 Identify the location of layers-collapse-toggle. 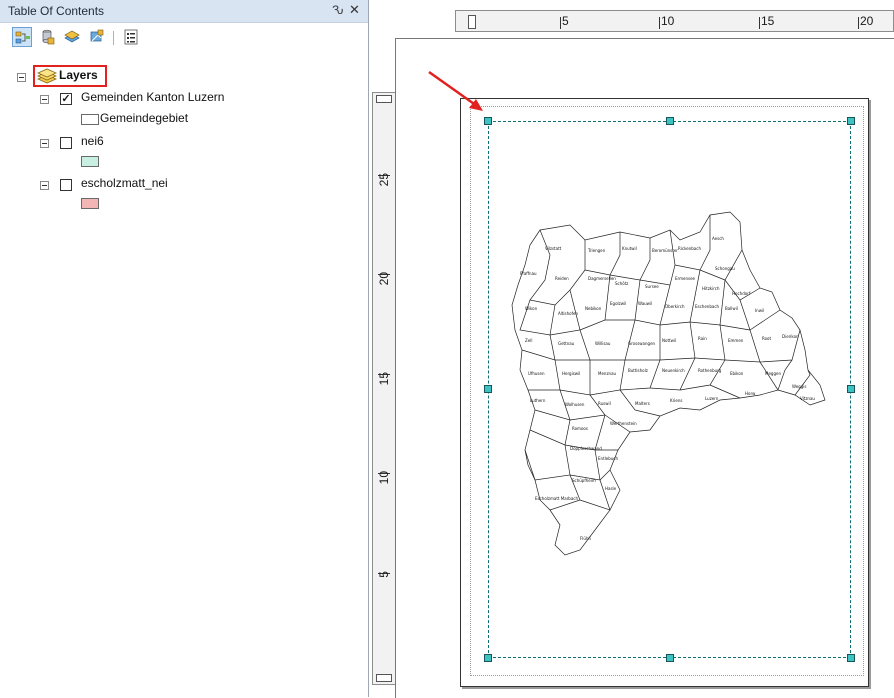
(21, 77).